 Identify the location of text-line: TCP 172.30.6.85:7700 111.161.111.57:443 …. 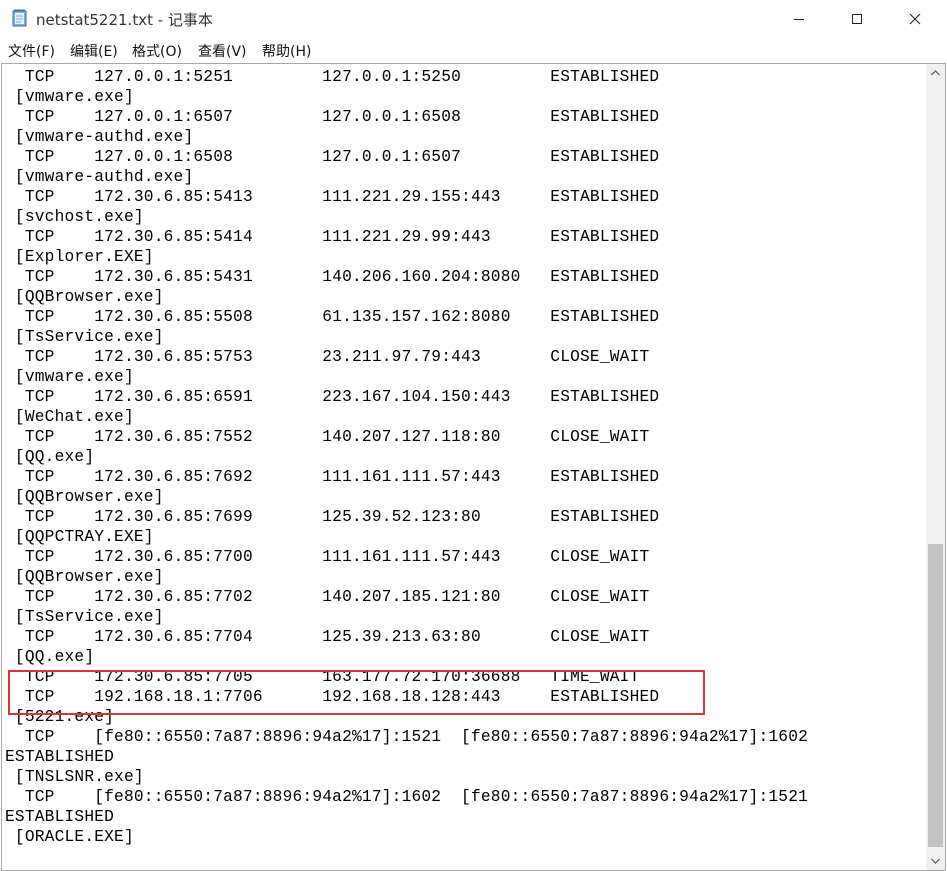
(327, 557).